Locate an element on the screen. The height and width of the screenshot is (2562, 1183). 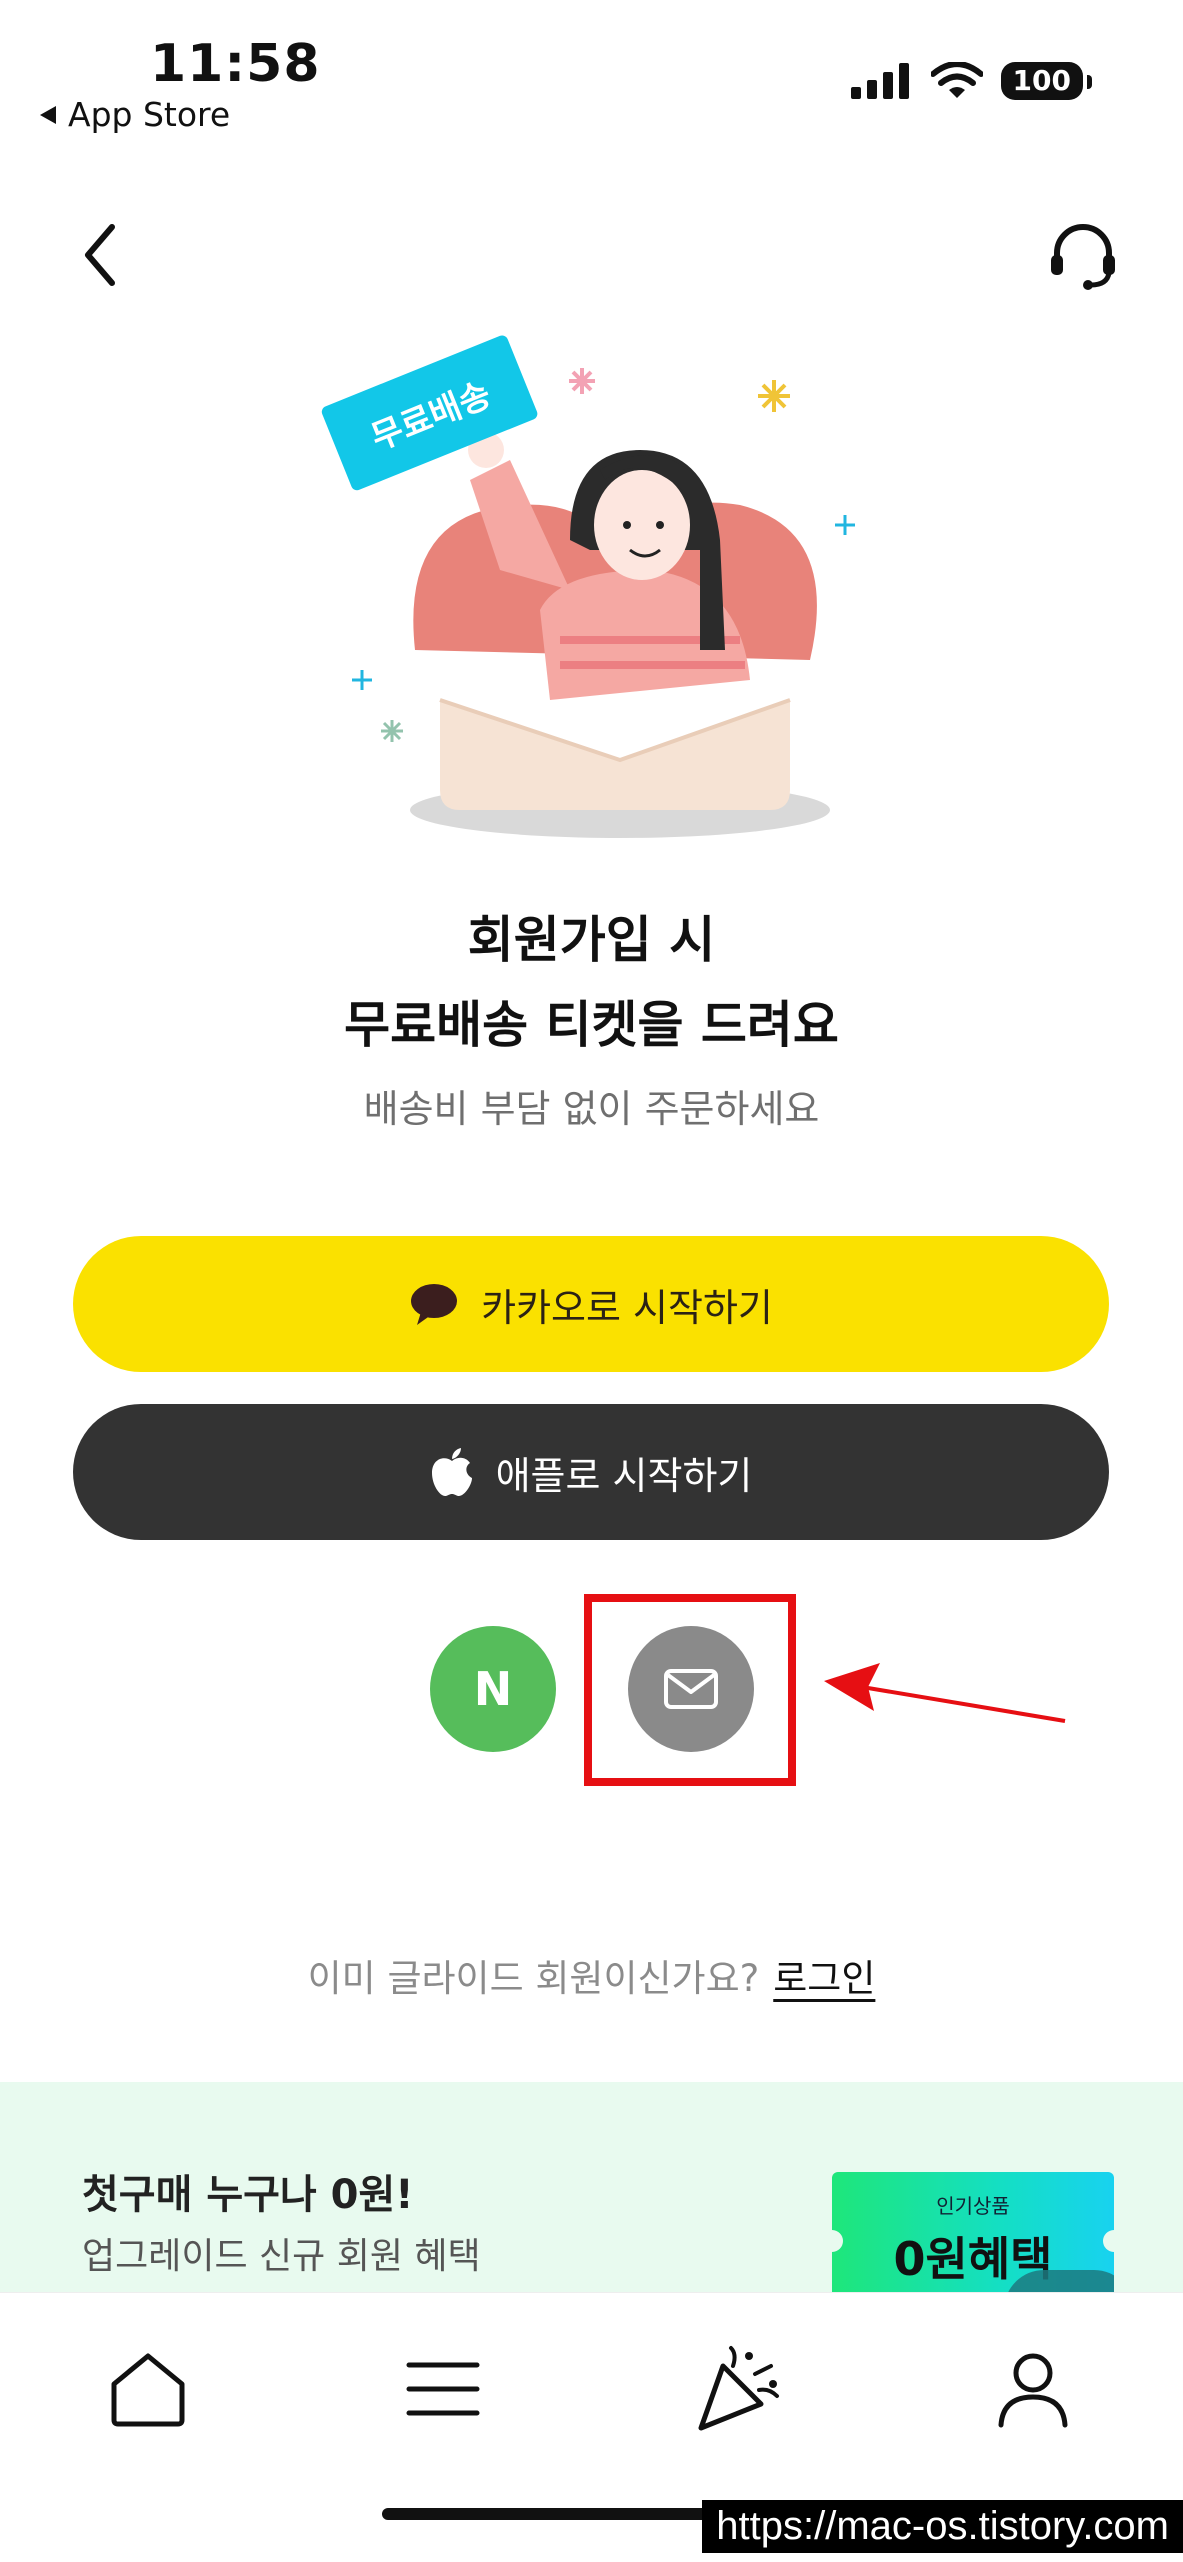
naver-logo-icon: N is located at coordinates (493, 1689).